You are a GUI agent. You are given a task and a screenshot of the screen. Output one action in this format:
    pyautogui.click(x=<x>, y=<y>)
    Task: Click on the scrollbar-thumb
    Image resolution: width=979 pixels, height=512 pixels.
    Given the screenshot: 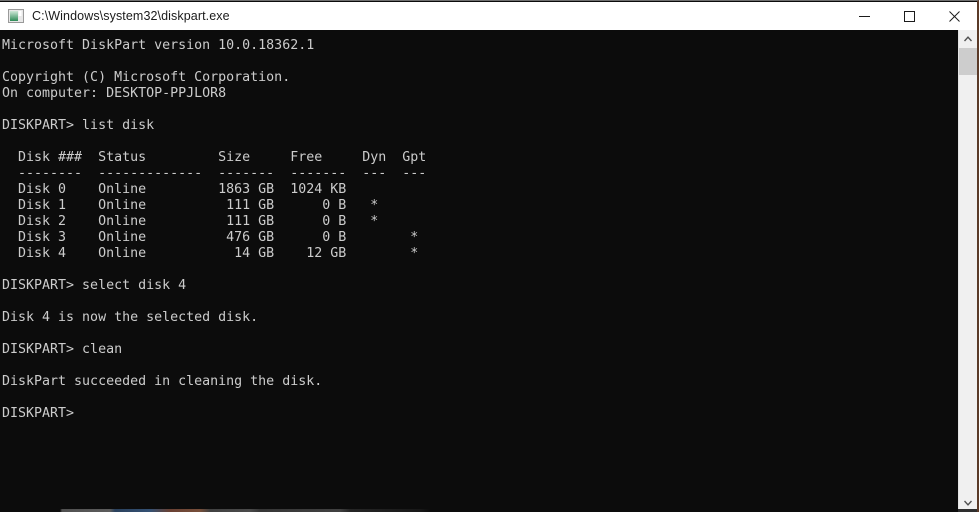 What is the action you would take?
    pyautogui.click(x=968, y=61)
    